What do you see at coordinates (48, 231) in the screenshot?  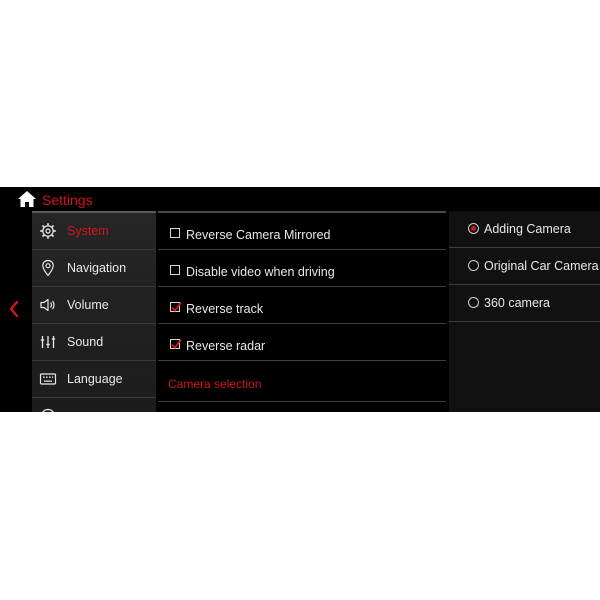 I see `gear-icon` at bounding box center [48, 231].